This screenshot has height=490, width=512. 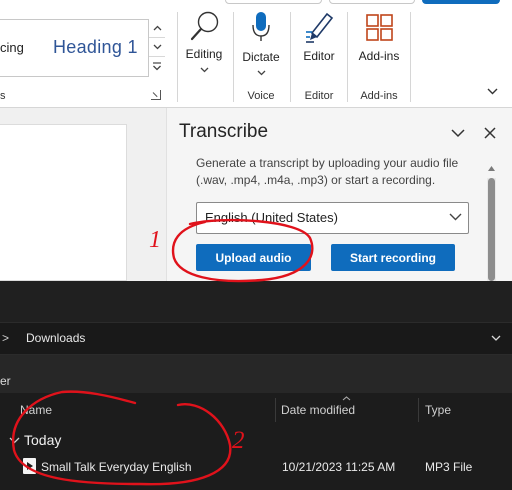 I want to click on expand-gallery-icon, so click(x=157, y=66).